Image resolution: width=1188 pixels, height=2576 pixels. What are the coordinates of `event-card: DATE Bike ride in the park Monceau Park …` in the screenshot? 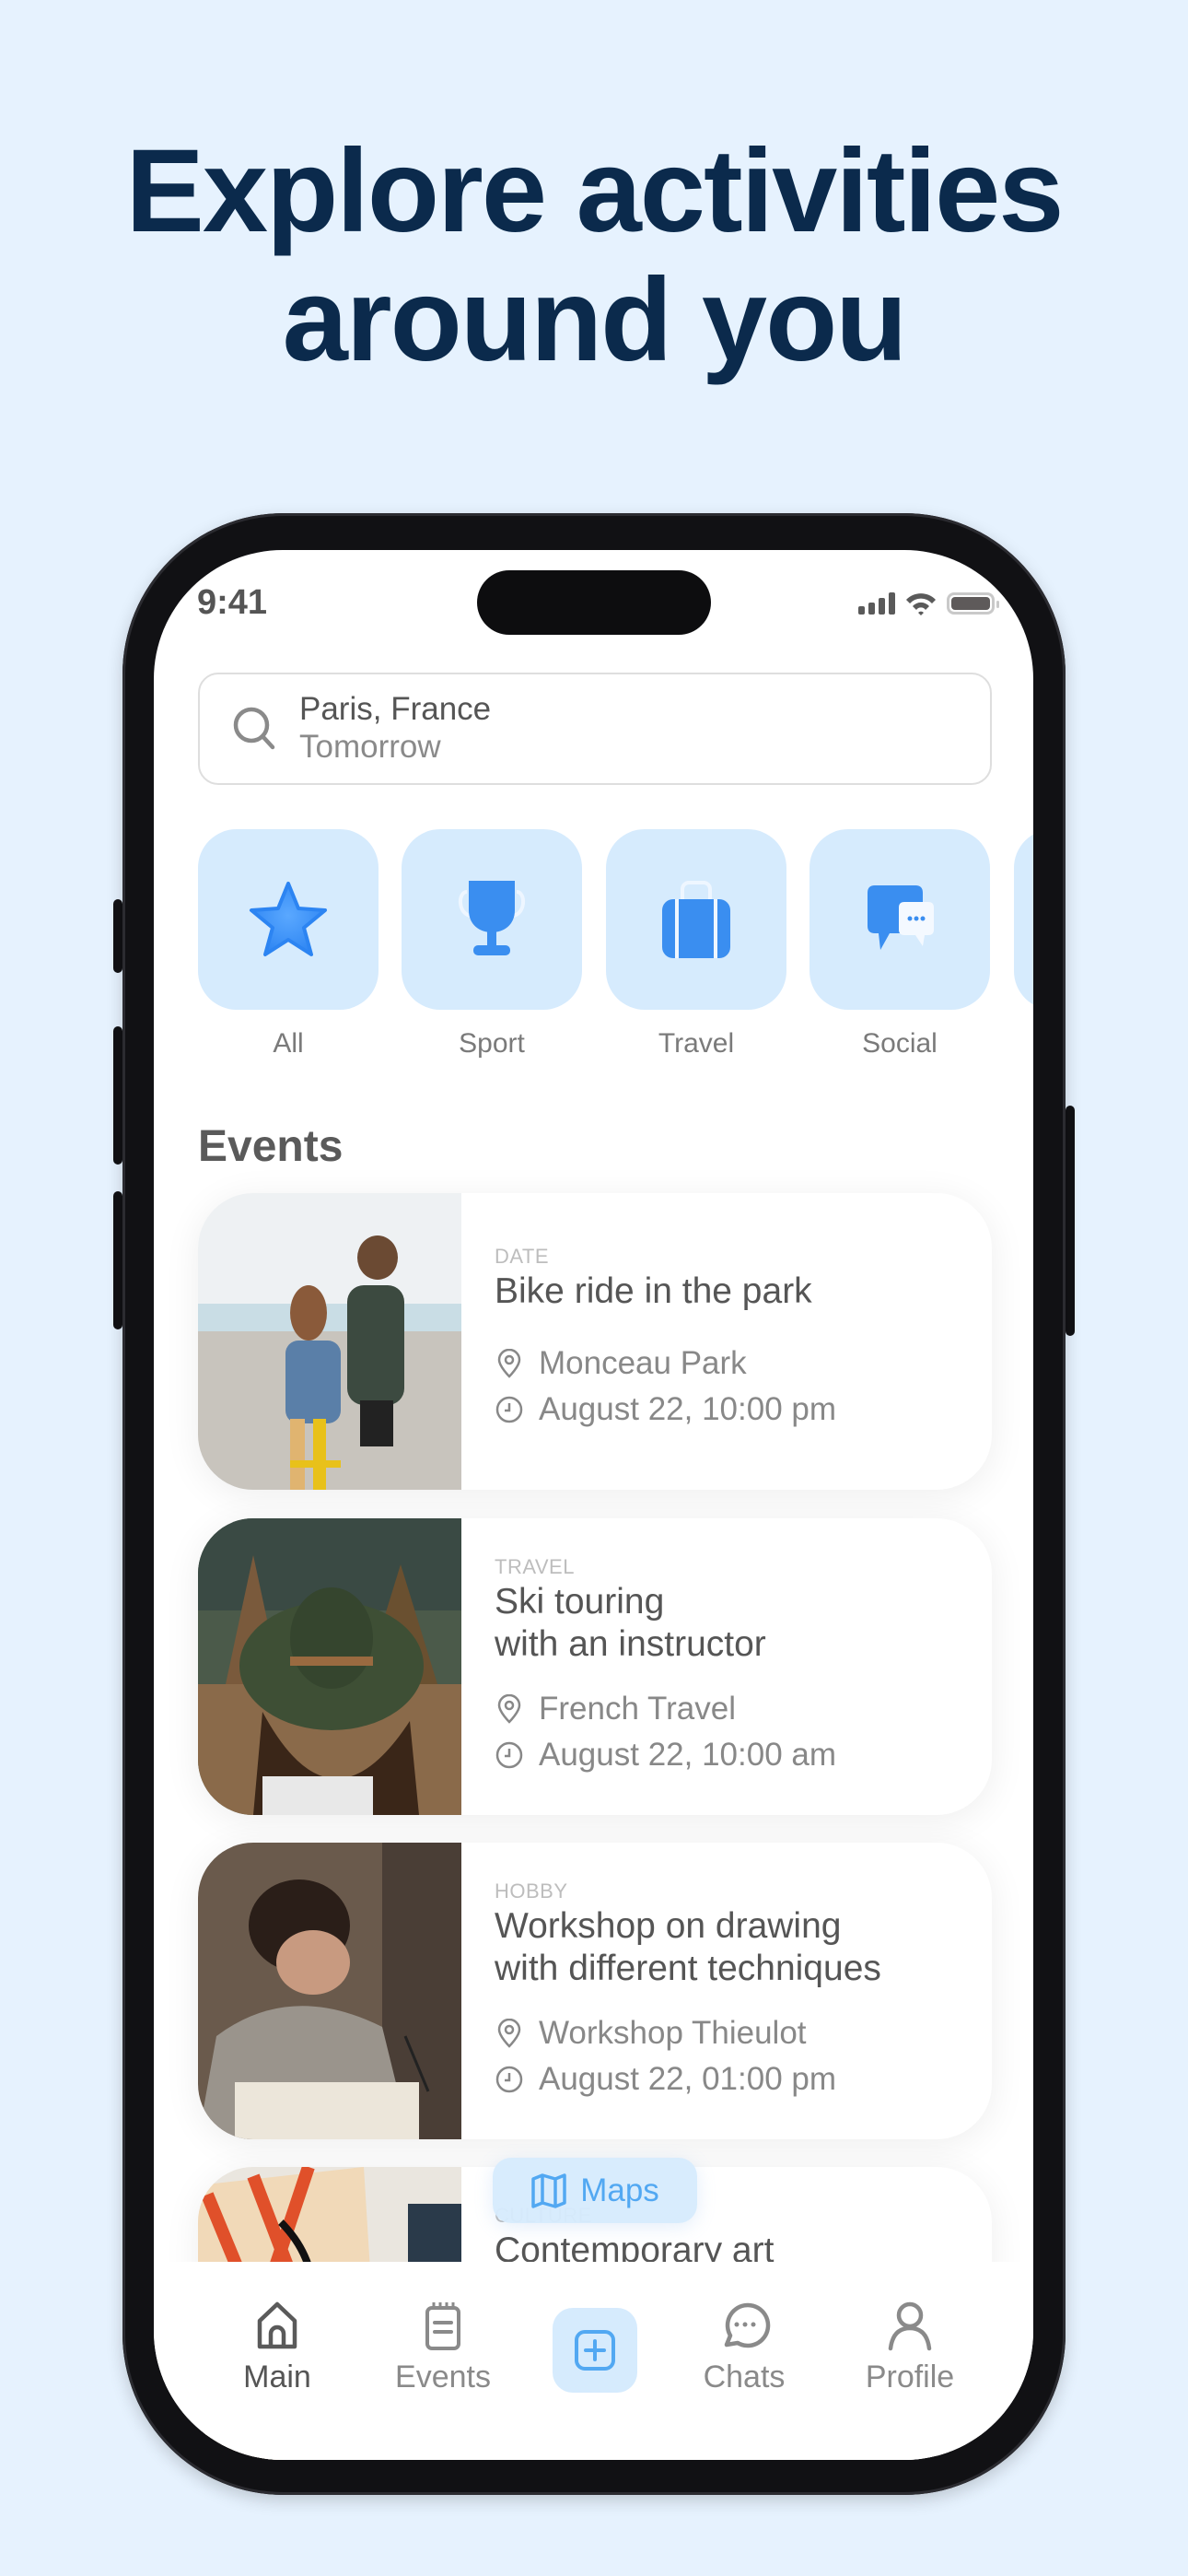 It's located at (595, 1341).